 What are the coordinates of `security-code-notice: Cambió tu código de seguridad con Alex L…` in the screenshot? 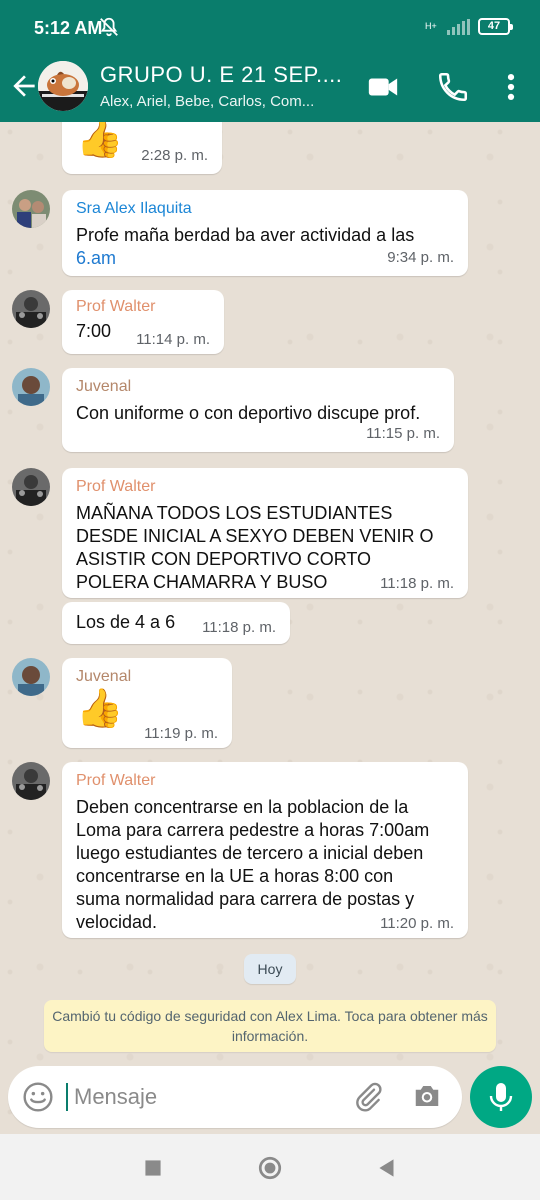 It's located at (270, 1026).